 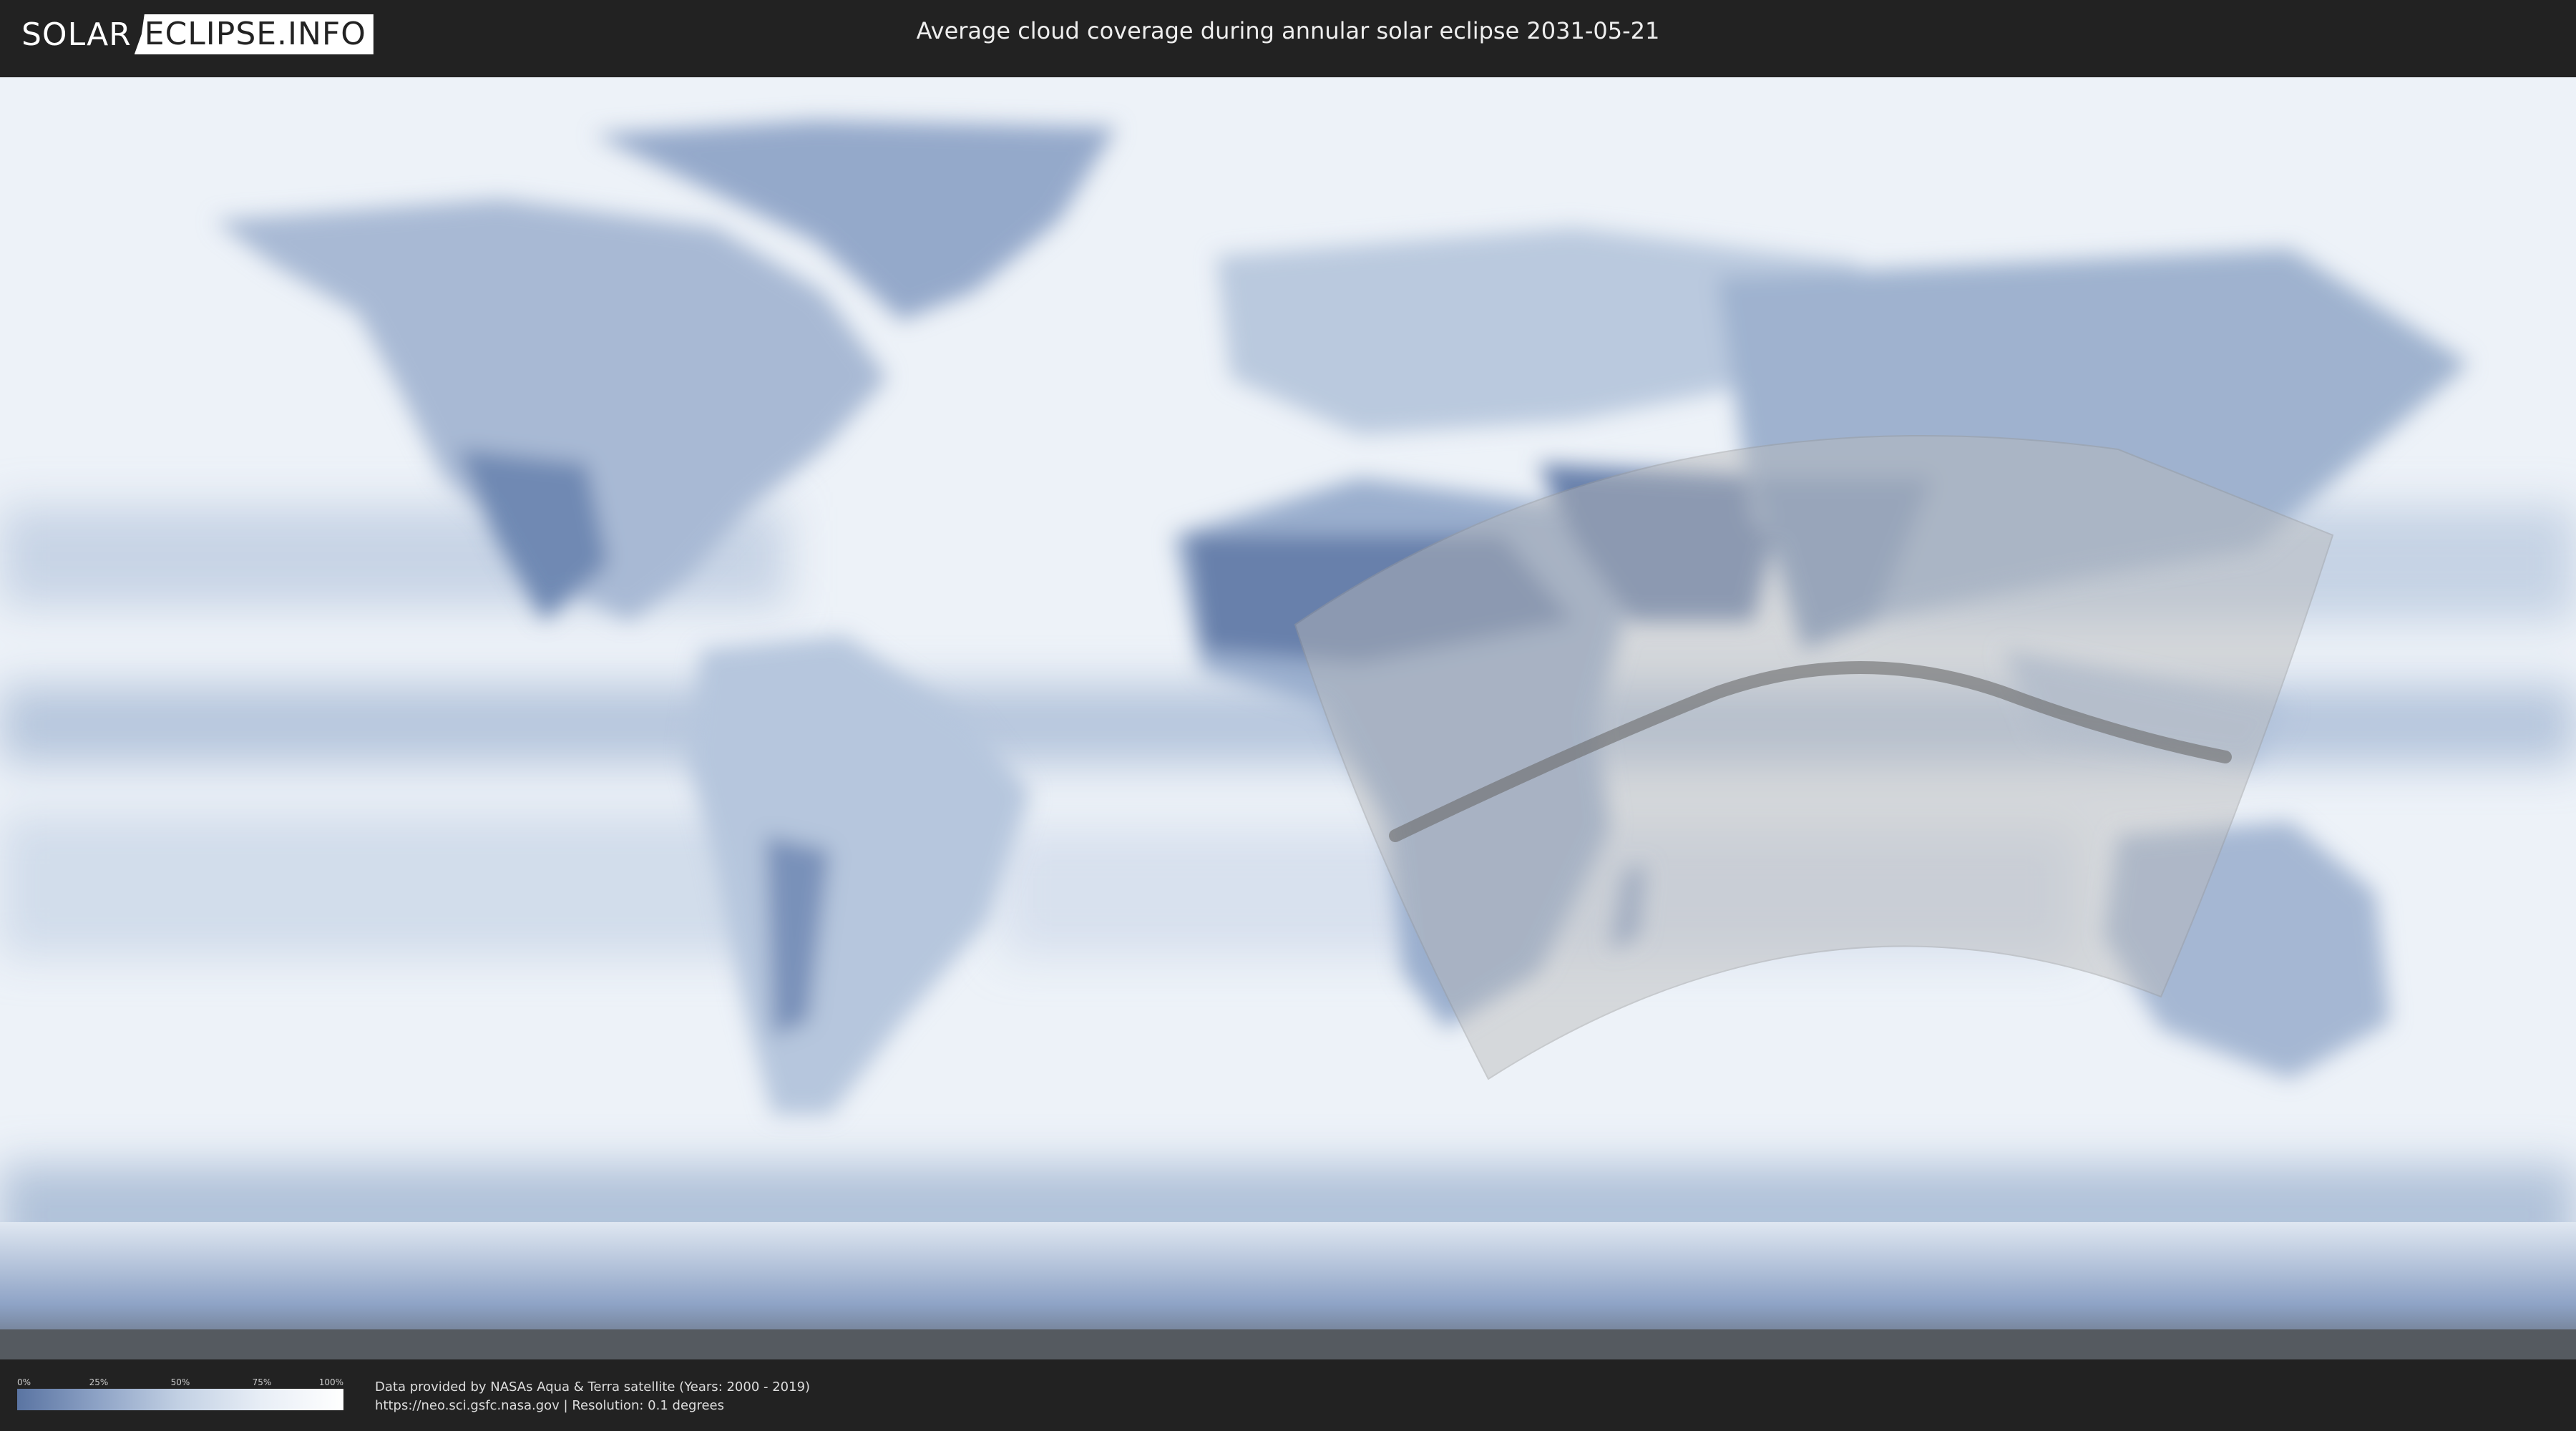 I want to click on legend-tick-50: 50%, so click(x=180, y=1382).